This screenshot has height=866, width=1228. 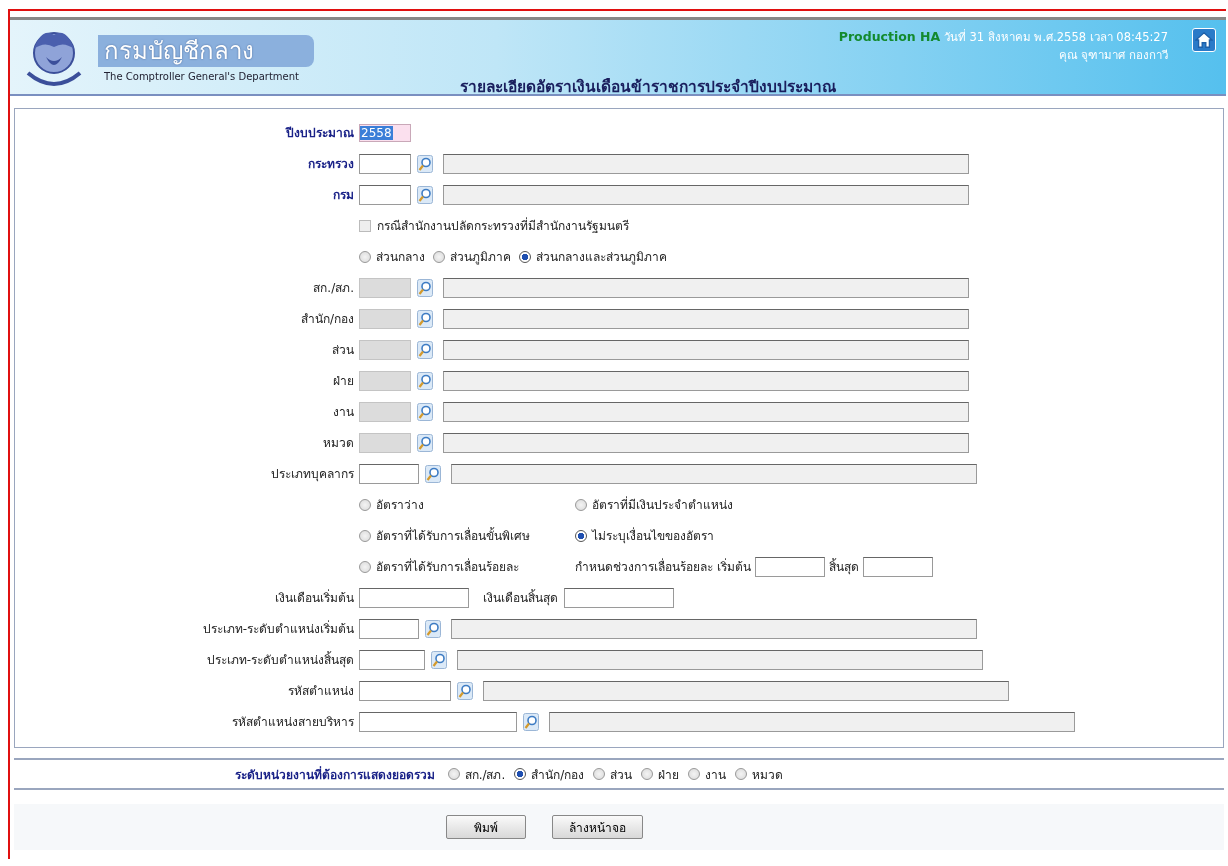 I want to click on field-label: เงินเดือนสิ้นสุด, so click(x=520, y=597).